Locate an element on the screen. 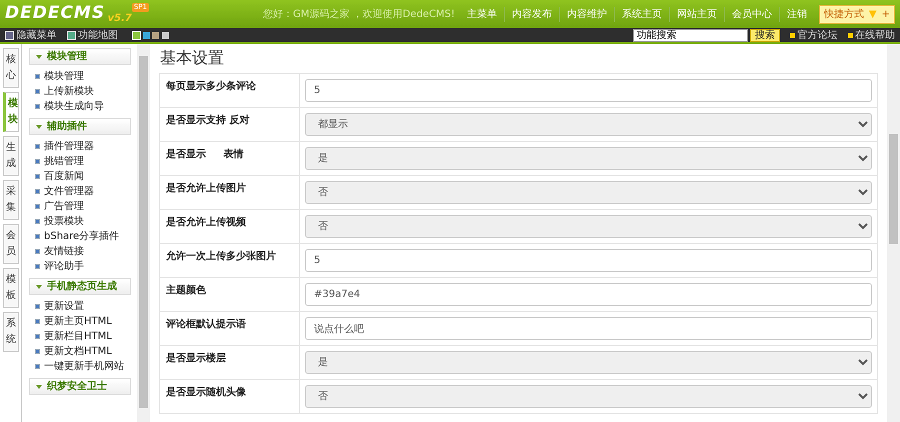 The width and height of the screenshot is (900, 422). menu-item: 模块管理 is located at coordinates (79, 76).